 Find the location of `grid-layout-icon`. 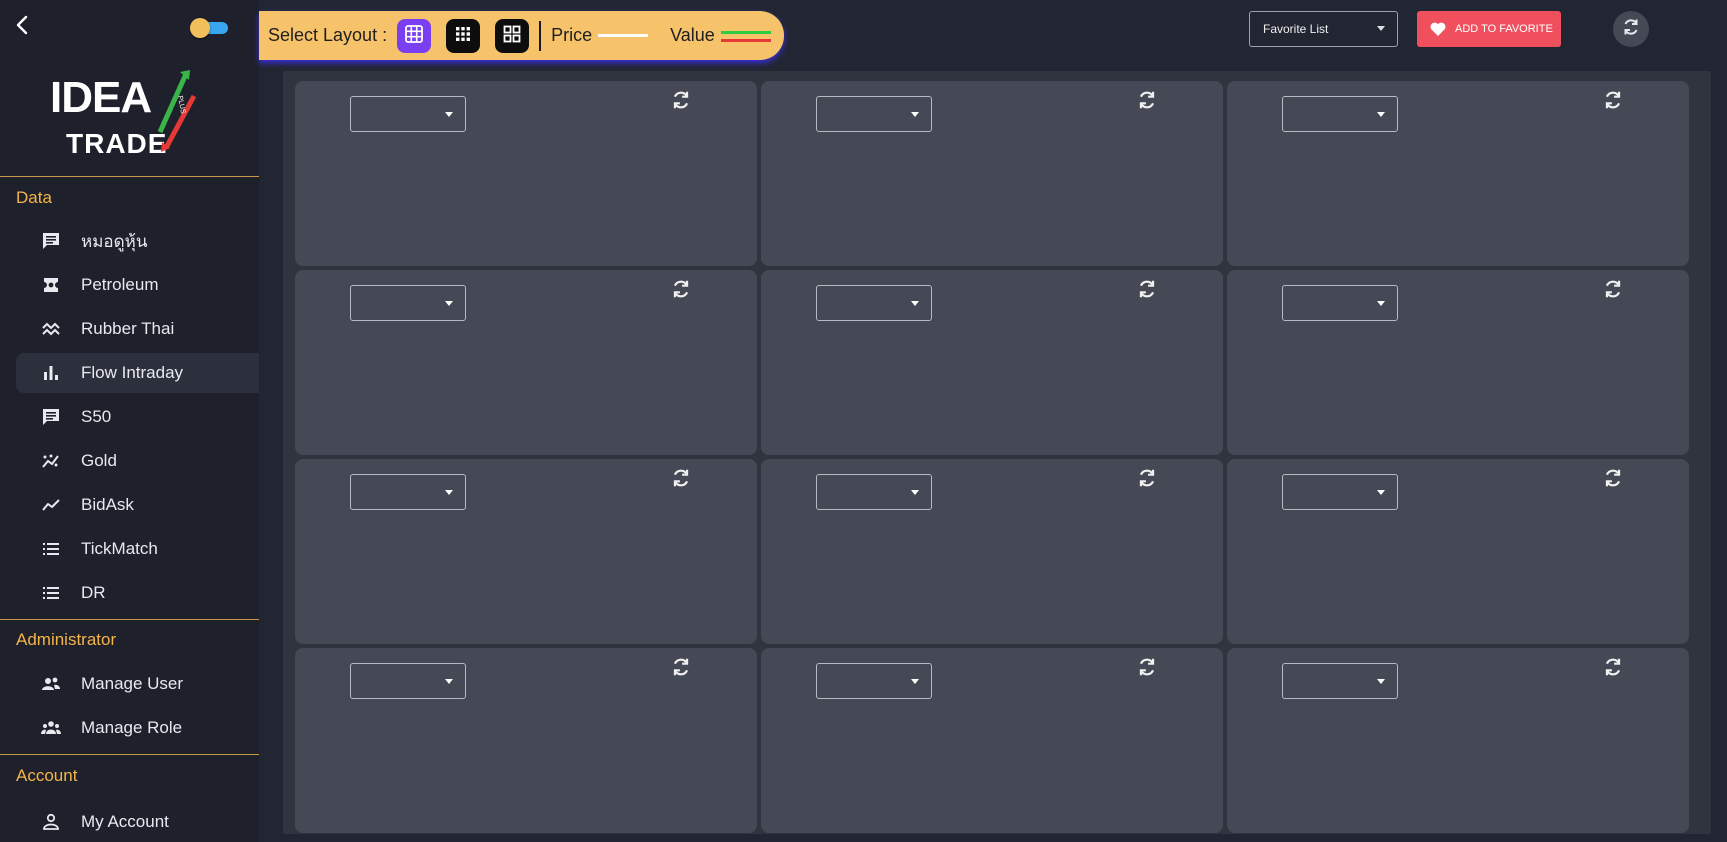

grid-layout-icon is located at coordinates (414, 36).